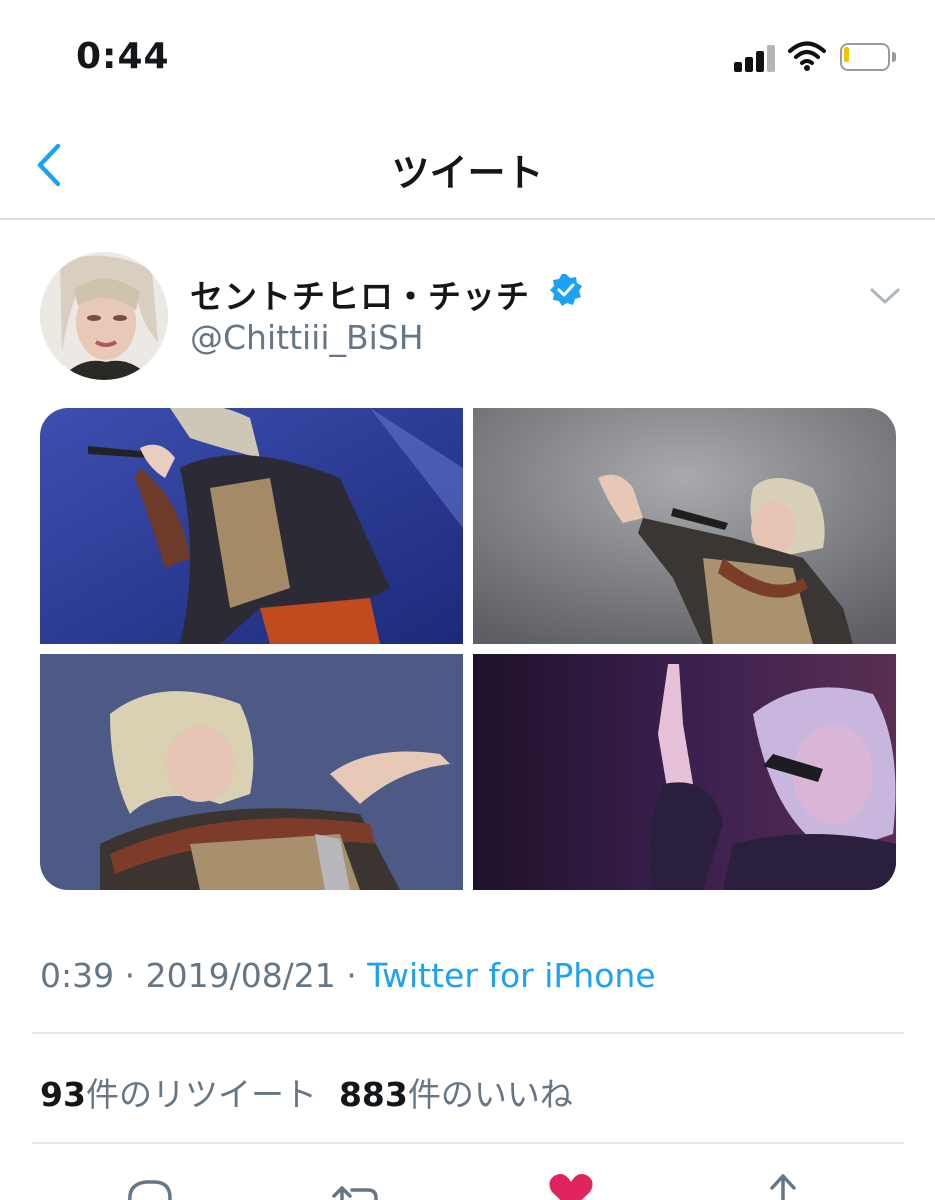 This screenshot has width=935, height=1200. I want to click on tweet-source-link: Twitter for iPhone, so click(511, 975).